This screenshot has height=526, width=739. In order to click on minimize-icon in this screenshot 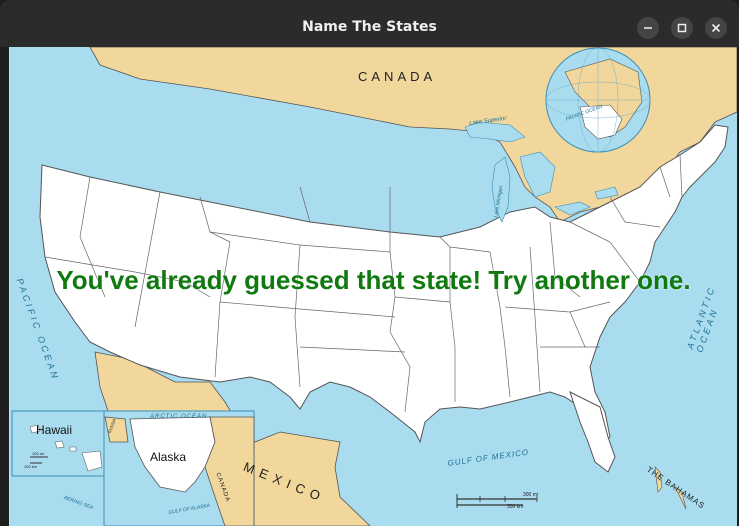, I will do `click(648, 28)`.